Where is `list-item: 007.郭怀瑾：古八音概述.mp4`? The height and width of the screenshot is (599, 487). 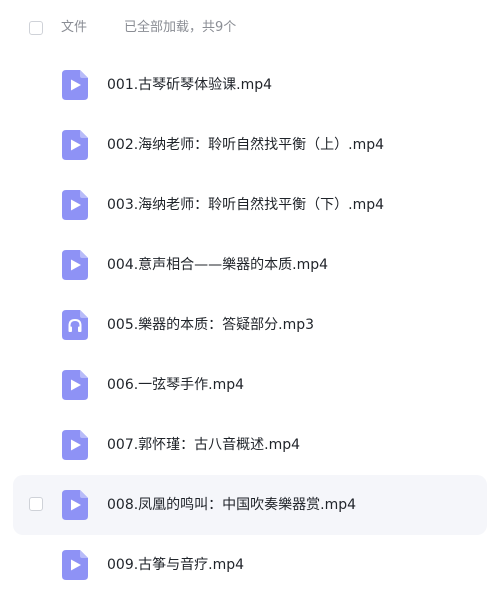 list-item: 007.郭怀瑾：古八音概述.mp4 is located at coordinates (243, 445).